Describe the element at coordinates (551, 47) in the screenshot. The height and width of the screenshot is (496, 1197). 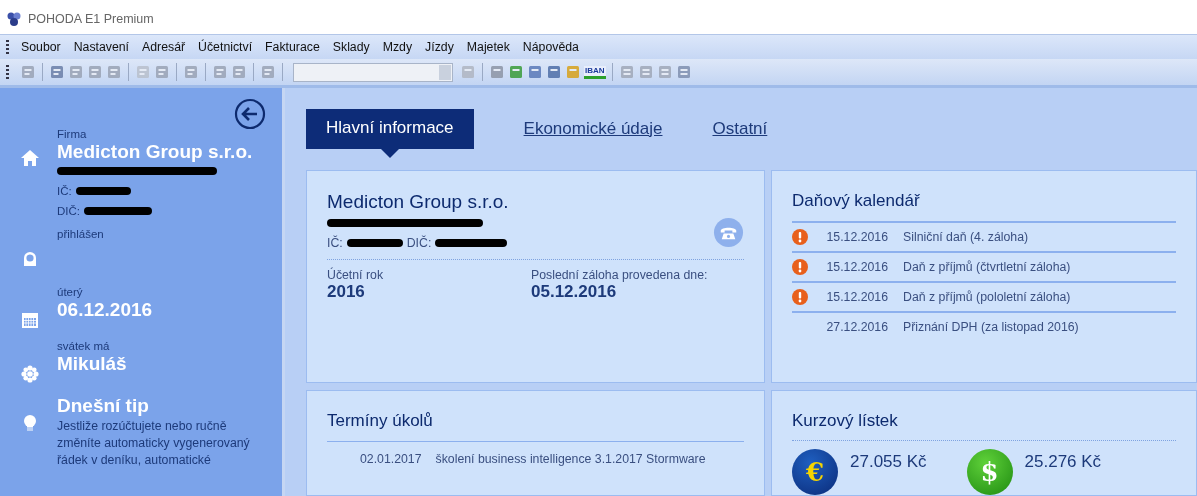
I see `menu-item: Nápověda` at that location.